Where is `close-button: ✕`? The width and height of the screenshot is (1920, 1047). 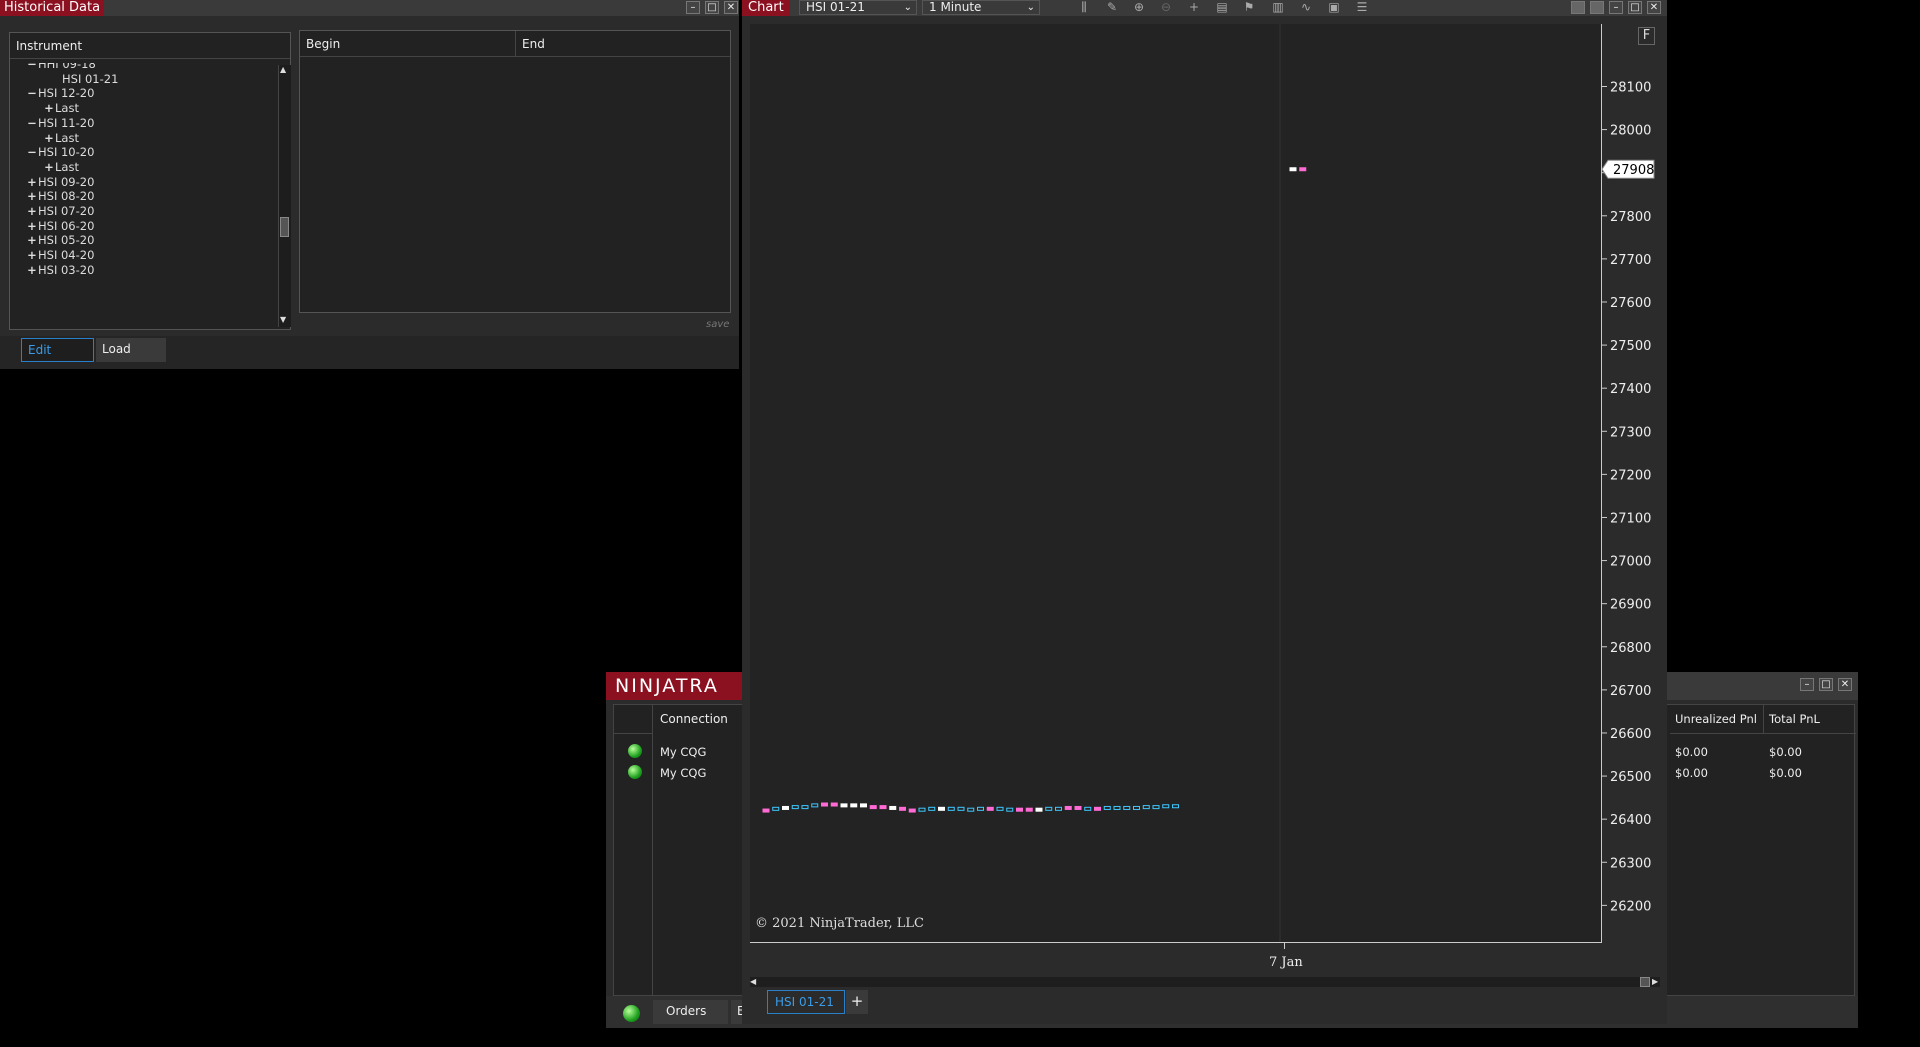 close-button: ✕ is located at coordinates (731, 7).